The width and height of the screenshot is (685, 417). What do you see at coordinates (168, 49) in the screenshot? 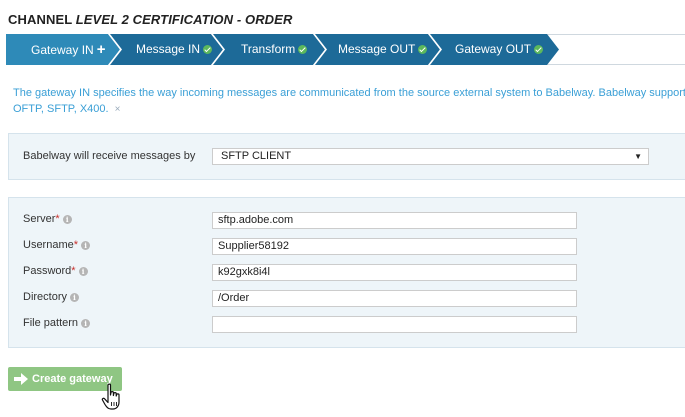
I see `step-label: Message IN` at bounding box center [168, 49].